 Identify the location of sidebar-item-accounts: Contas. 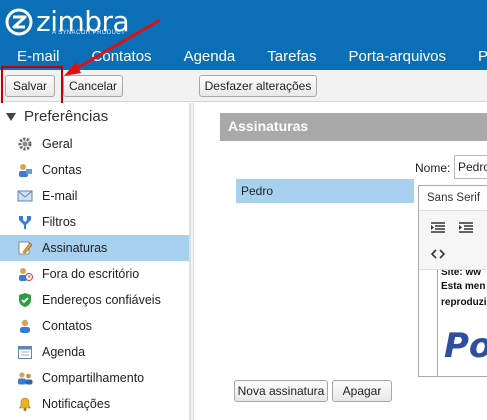
(94, 170).